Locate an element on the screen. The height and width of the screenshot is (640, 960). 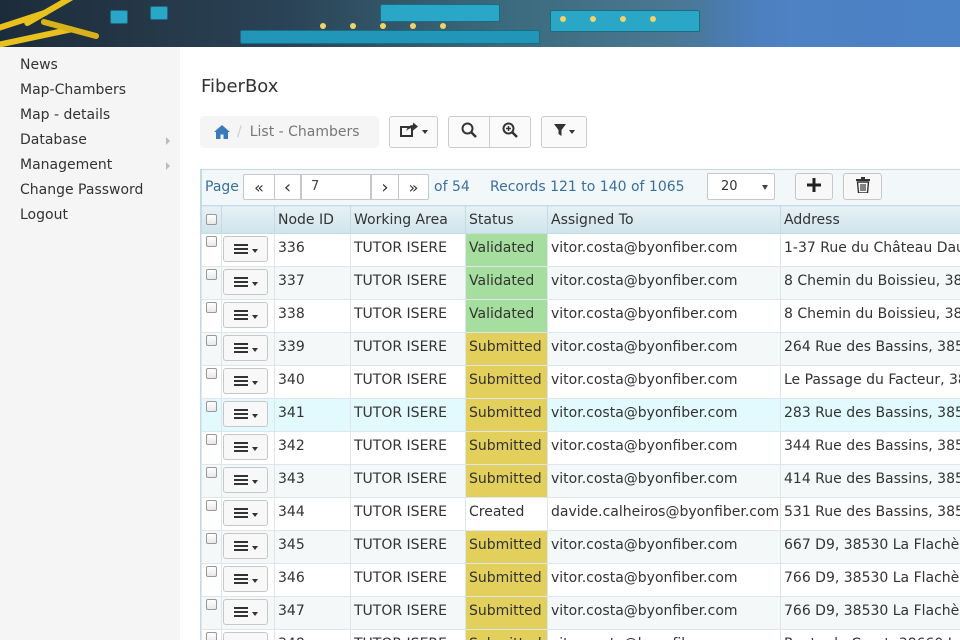
first-page-button: « is located at coordinates (259, 187).